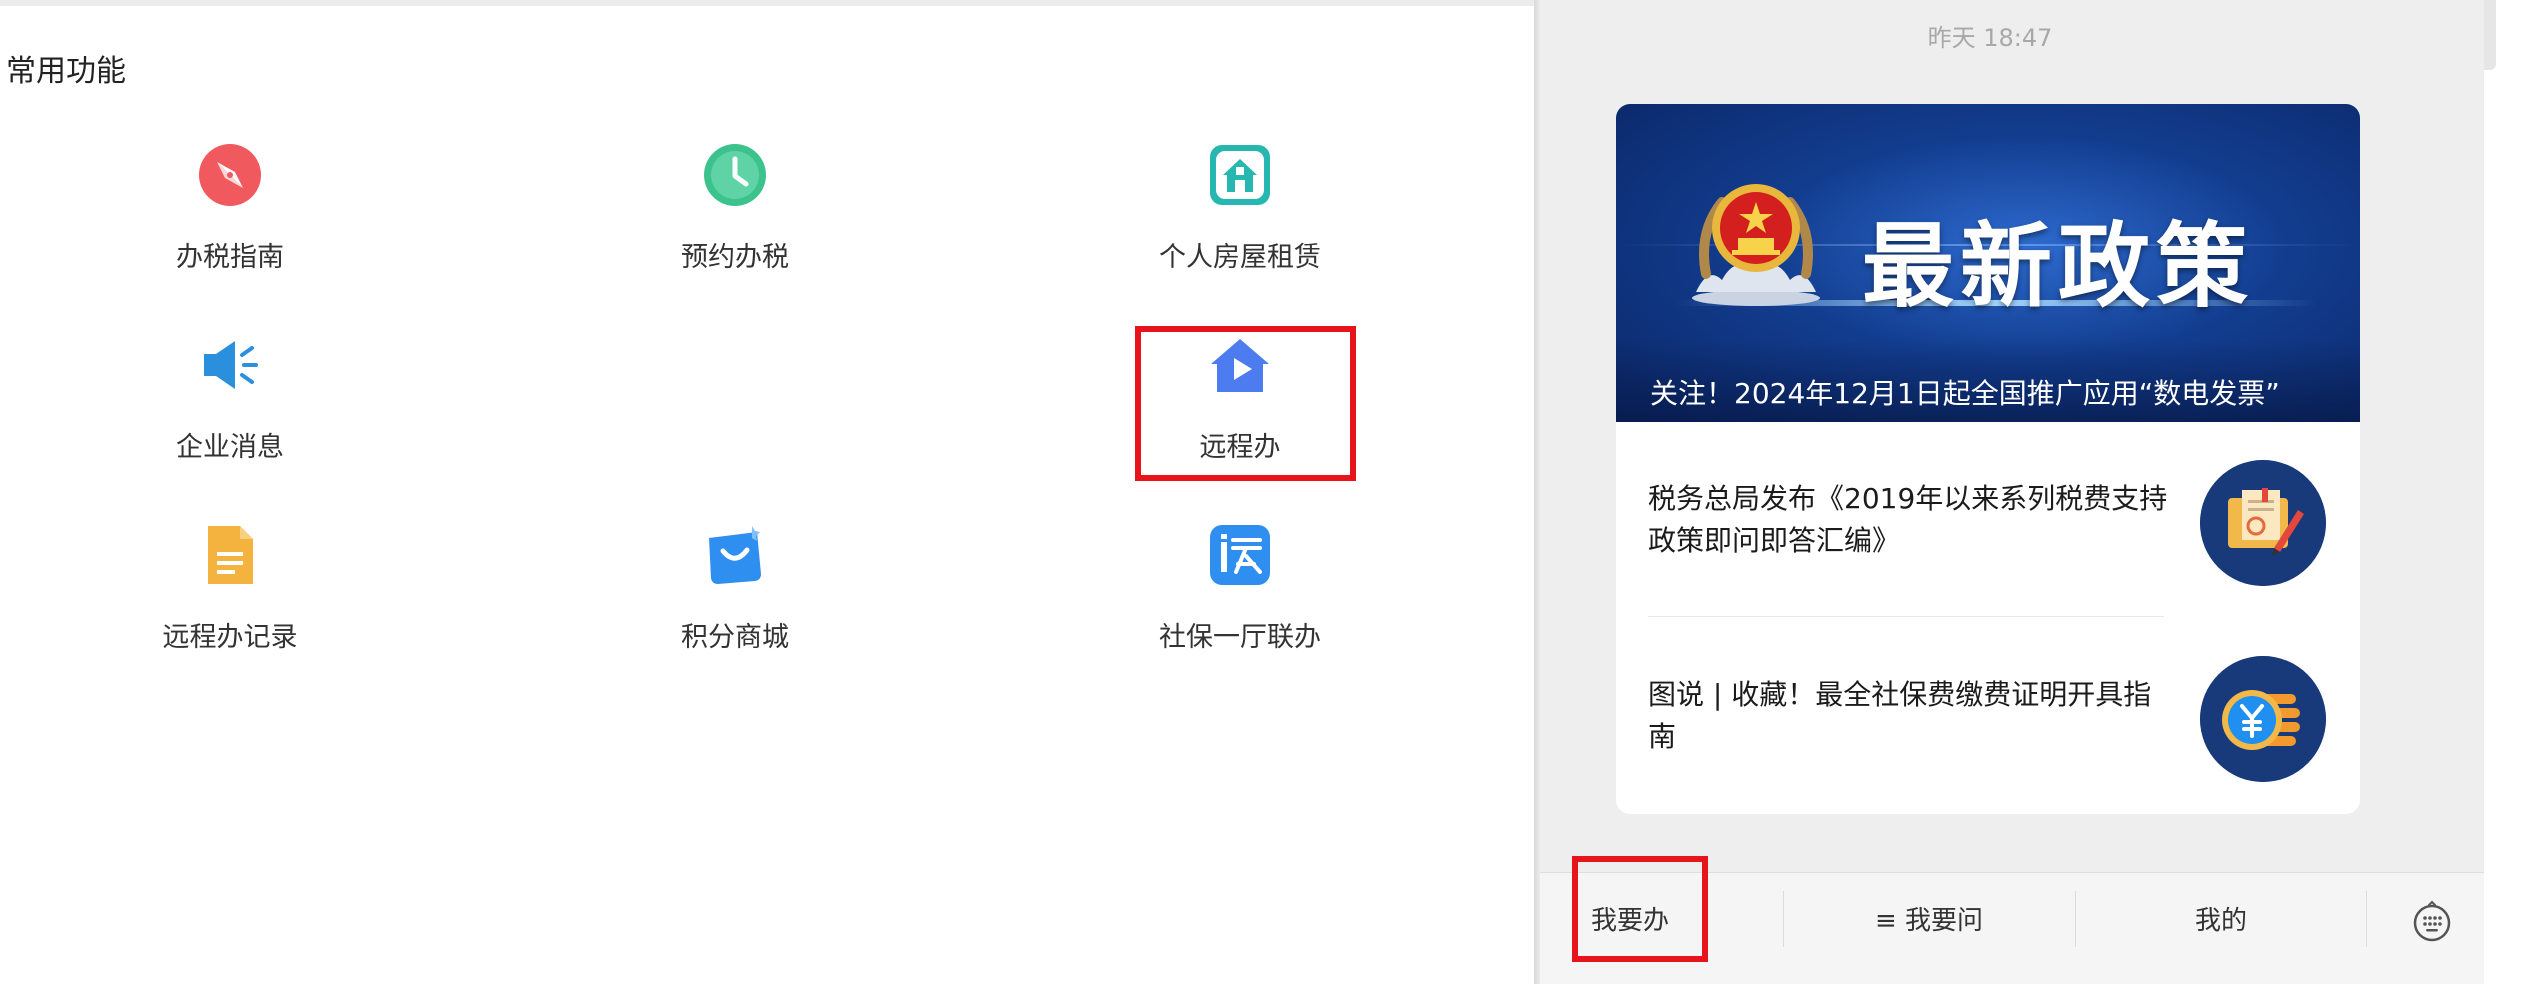 The width and height of the screenshot is (2522, 985). Describe the element at coordinates (1630, 929) in the screenshot. I see `menu-item-i-want-to-do: 我要办` at that location.